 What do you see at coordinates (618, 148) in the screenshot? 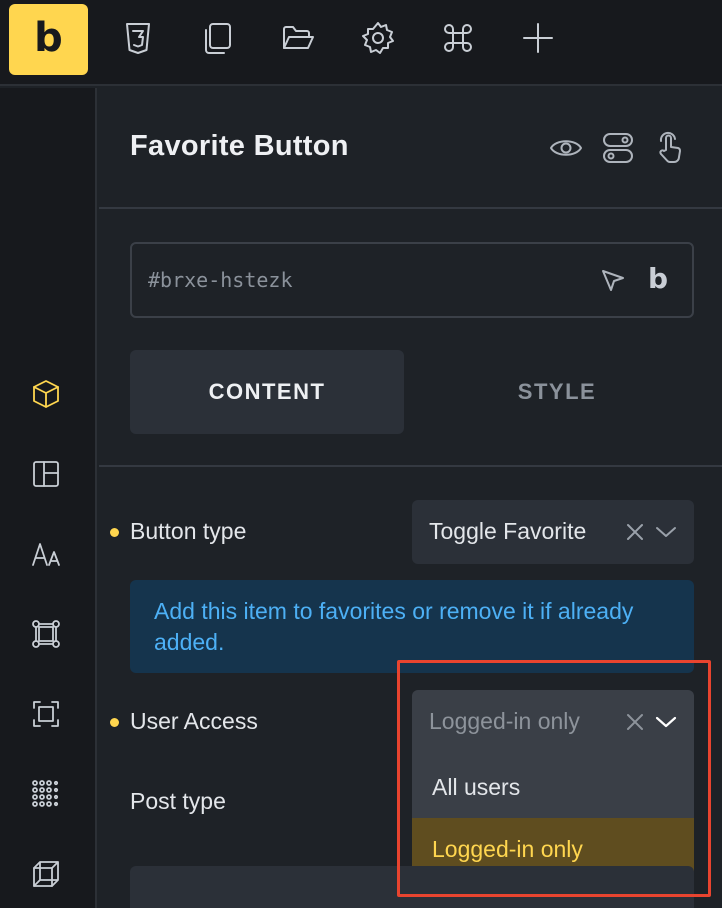
I see `toggle-switch-icon` at bounding box center [618, 148].